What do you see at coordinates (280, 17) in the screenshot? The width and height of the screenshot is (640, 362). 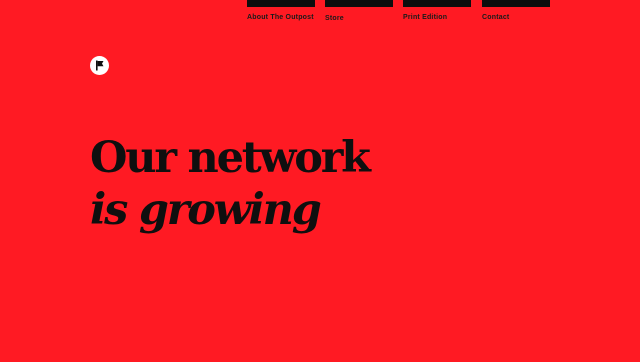 I see `nav-item-label: About The Outpost` at bounding box center [280, 17].